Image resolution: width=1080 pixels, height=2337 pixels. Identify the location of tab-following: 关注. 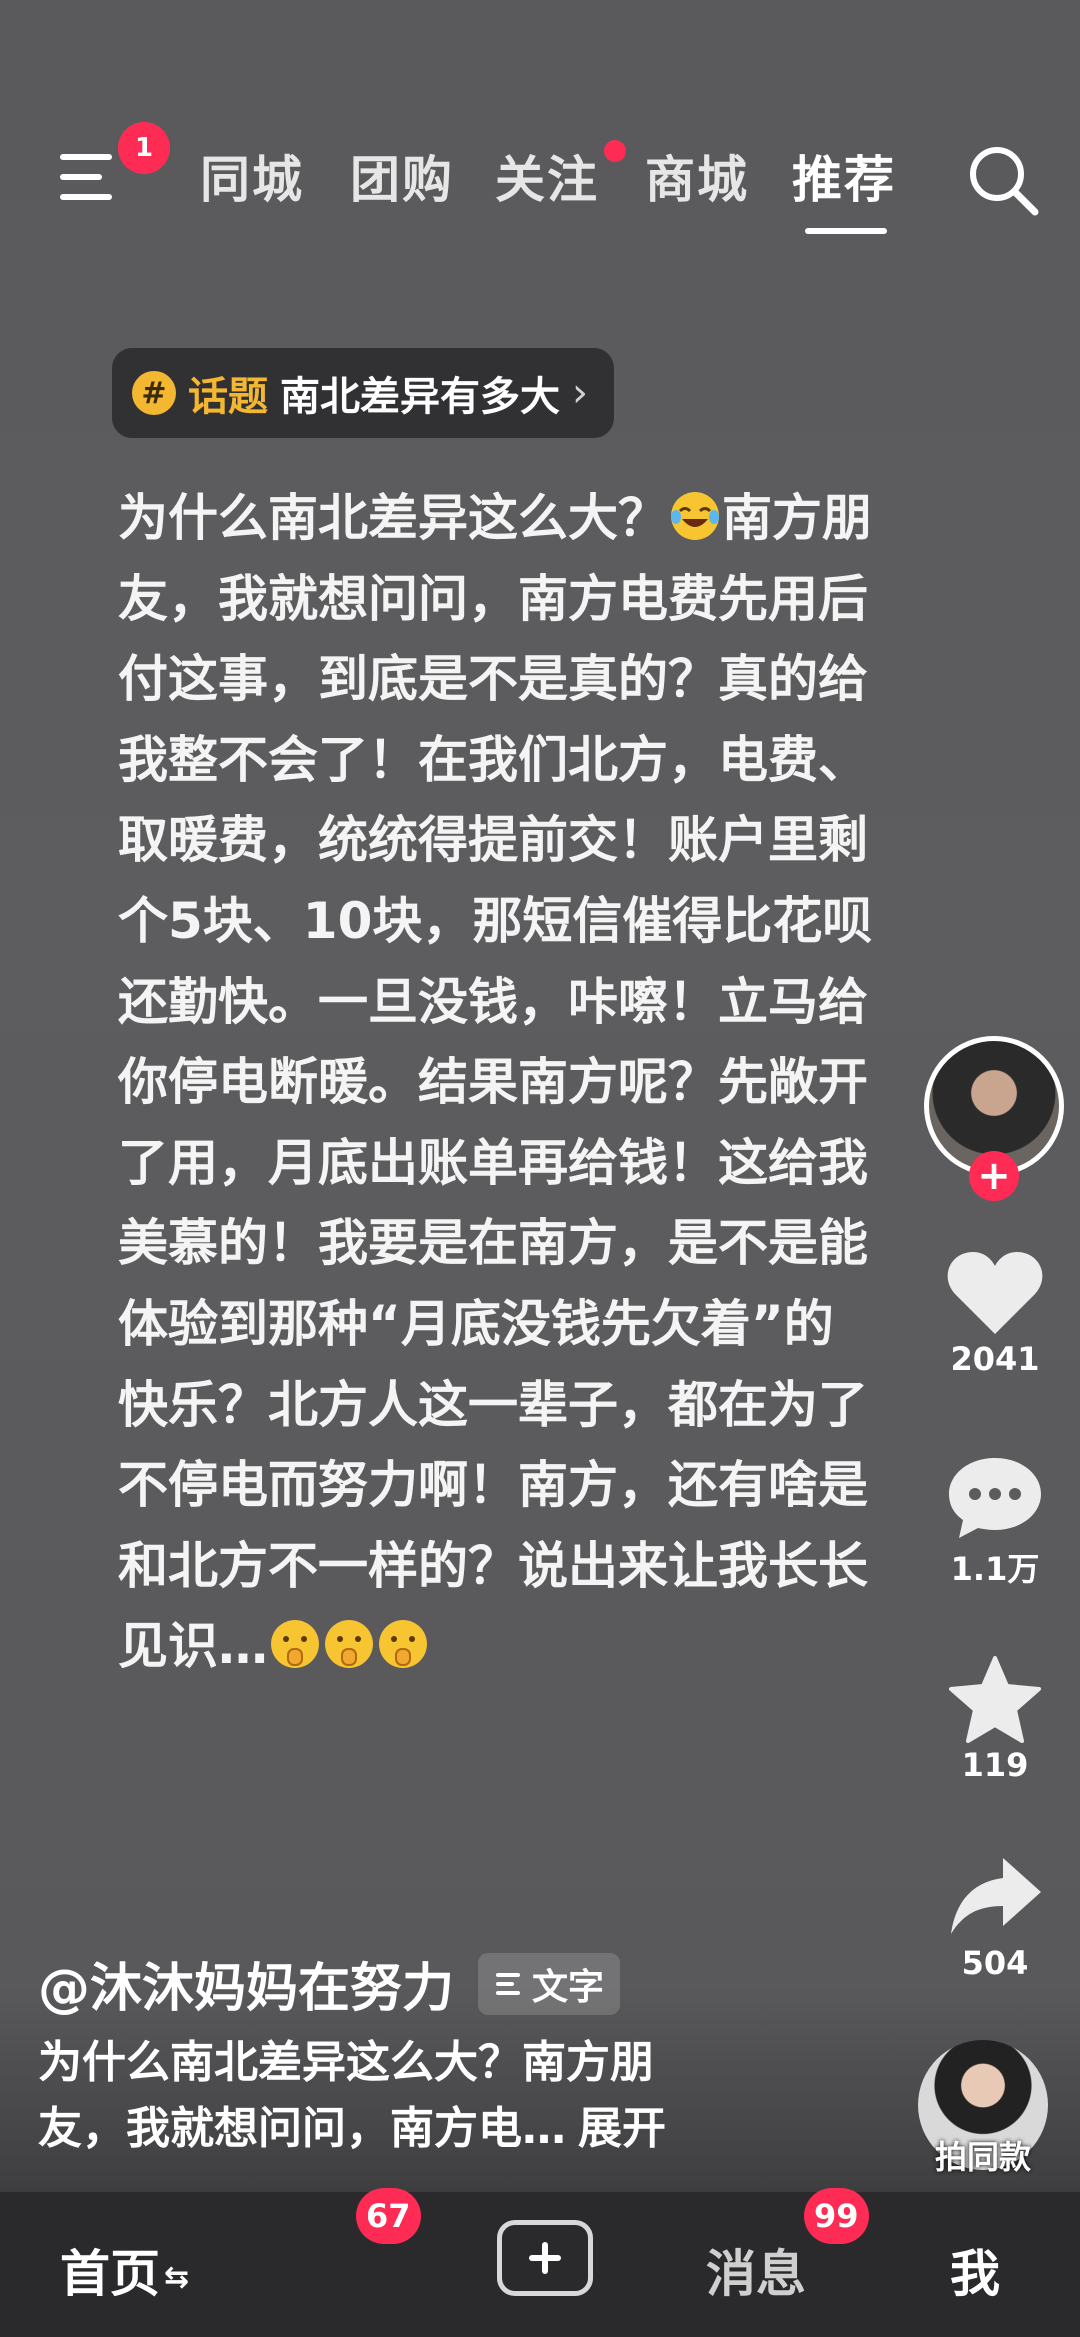
(547, 176).